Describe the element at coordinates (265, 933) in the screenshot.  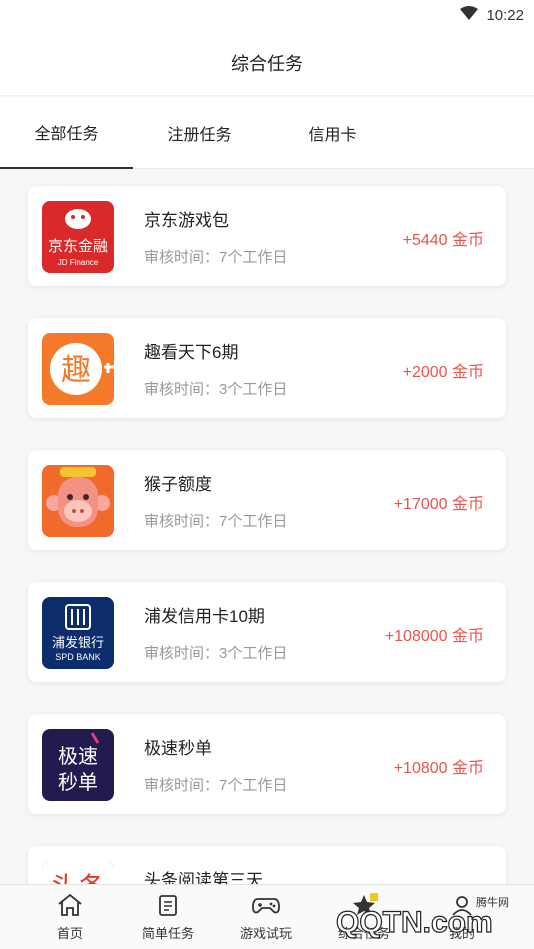
I see `nav-label: 游戏试玩` at that location.